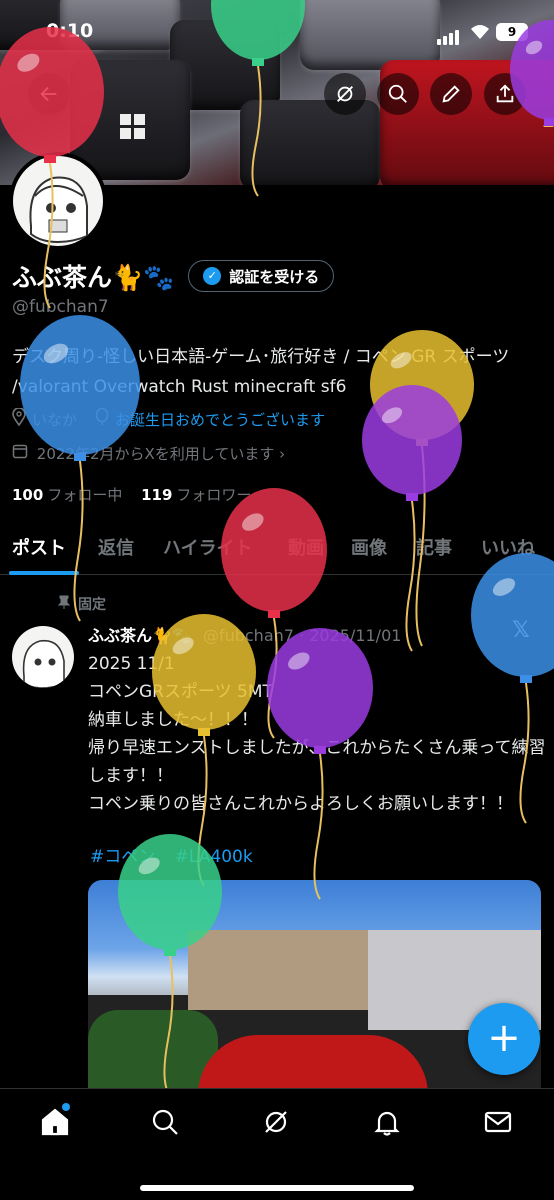  What do you see at coordinates (302, 635) in the screenshot?
I see `post-handle-date: @fubchan7 · 2025/11/01` at bounding box center [302, 635].